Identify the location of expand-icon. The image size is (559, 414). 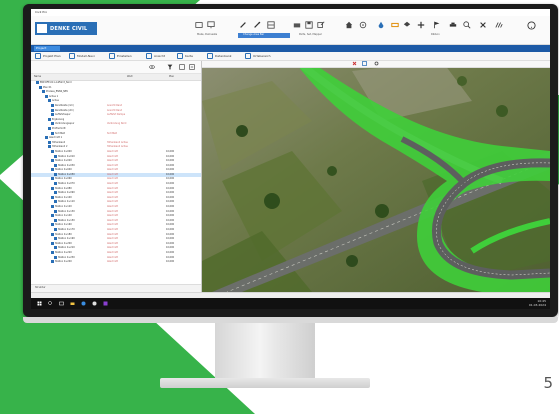
(182, 67).